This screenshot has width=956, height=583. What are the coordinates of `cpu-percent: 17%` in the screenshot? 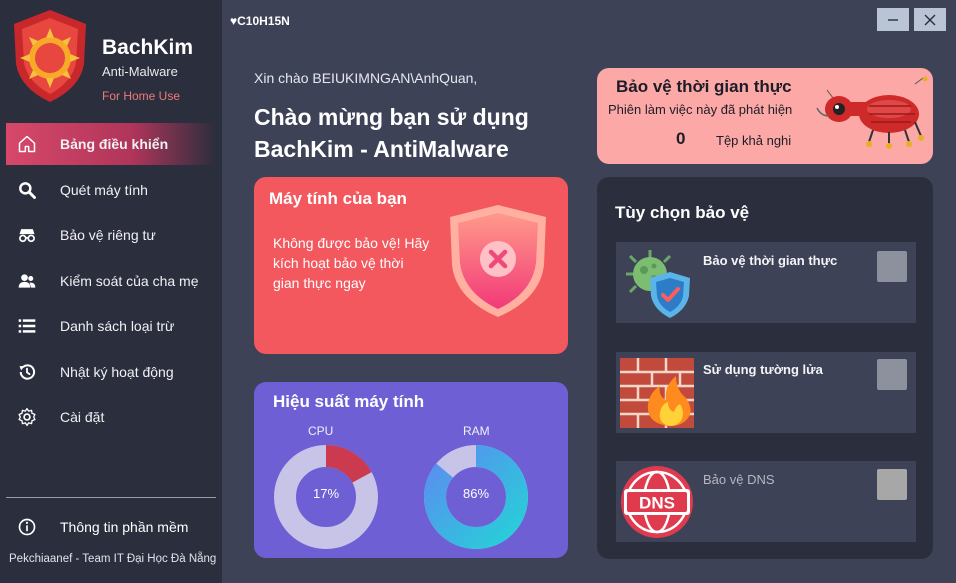 It's located at (326, 493).